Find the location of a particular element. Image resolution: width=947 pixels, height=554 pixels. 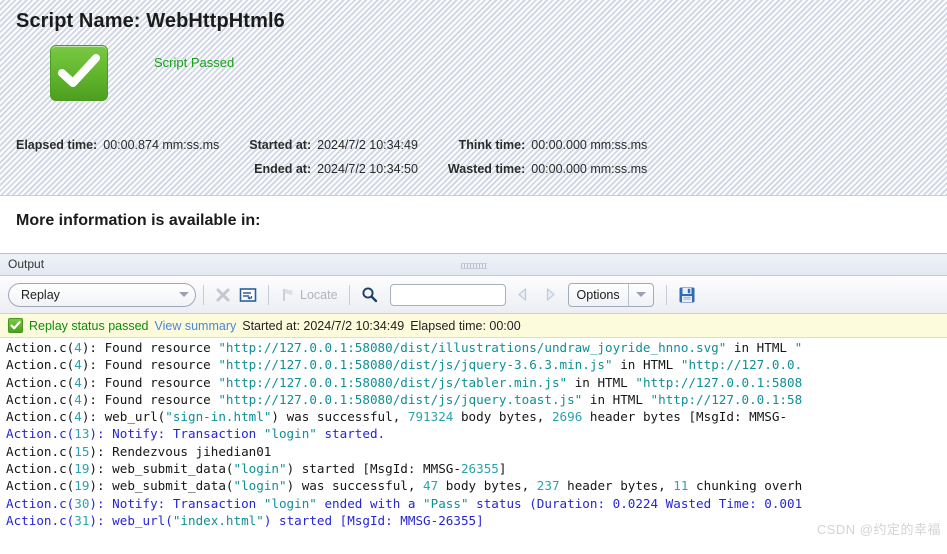

options-button-label: Options is located at coordinates (598, 294).